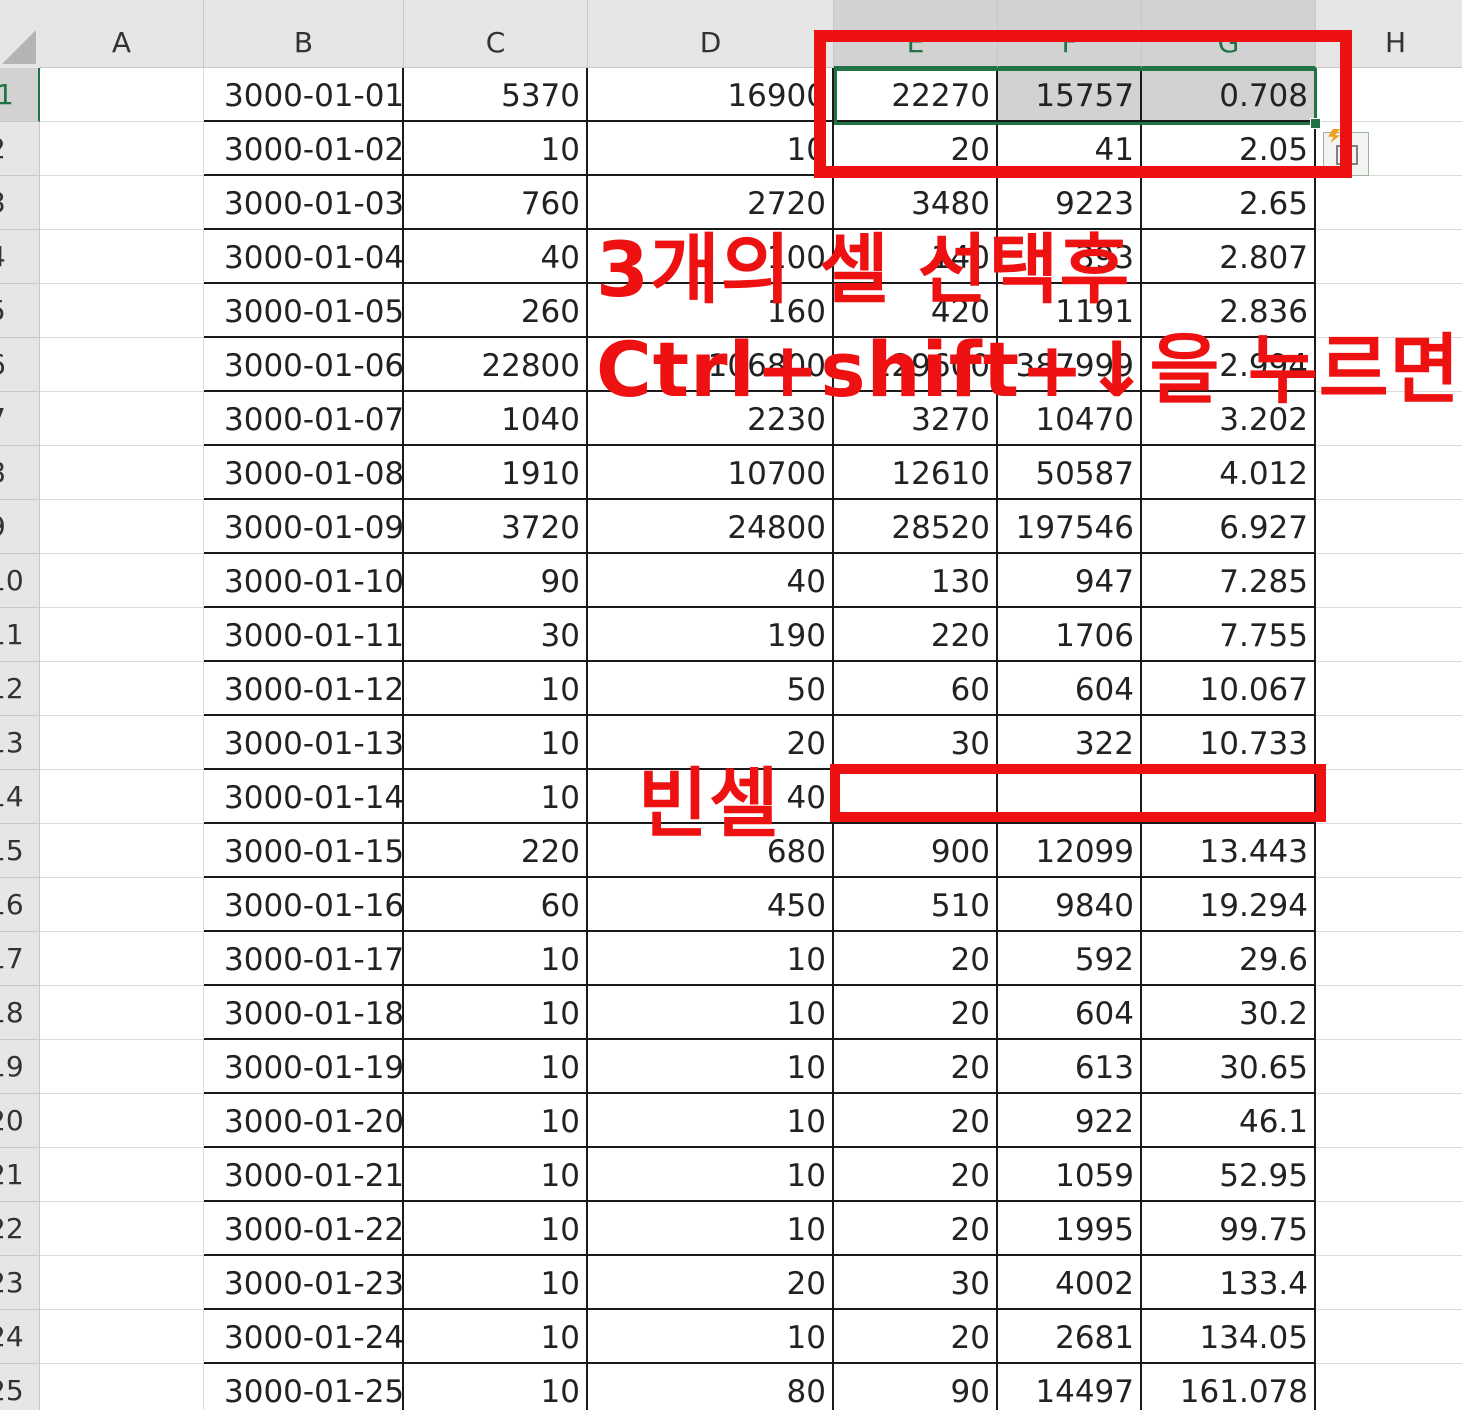  I want to click on column-header-d: D, so click(711, 34).